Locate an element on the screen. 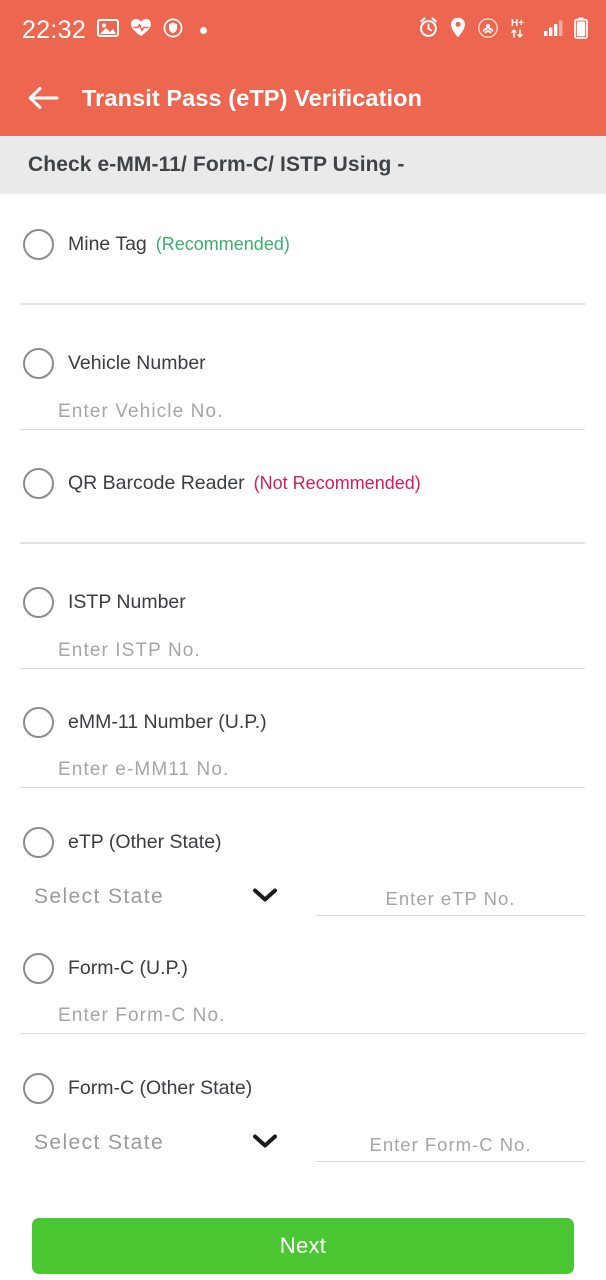 Image resolution: width=606 pixels, height=1280 pixels. select-state-form-c: Select State is located at coordinates (159, 1143).